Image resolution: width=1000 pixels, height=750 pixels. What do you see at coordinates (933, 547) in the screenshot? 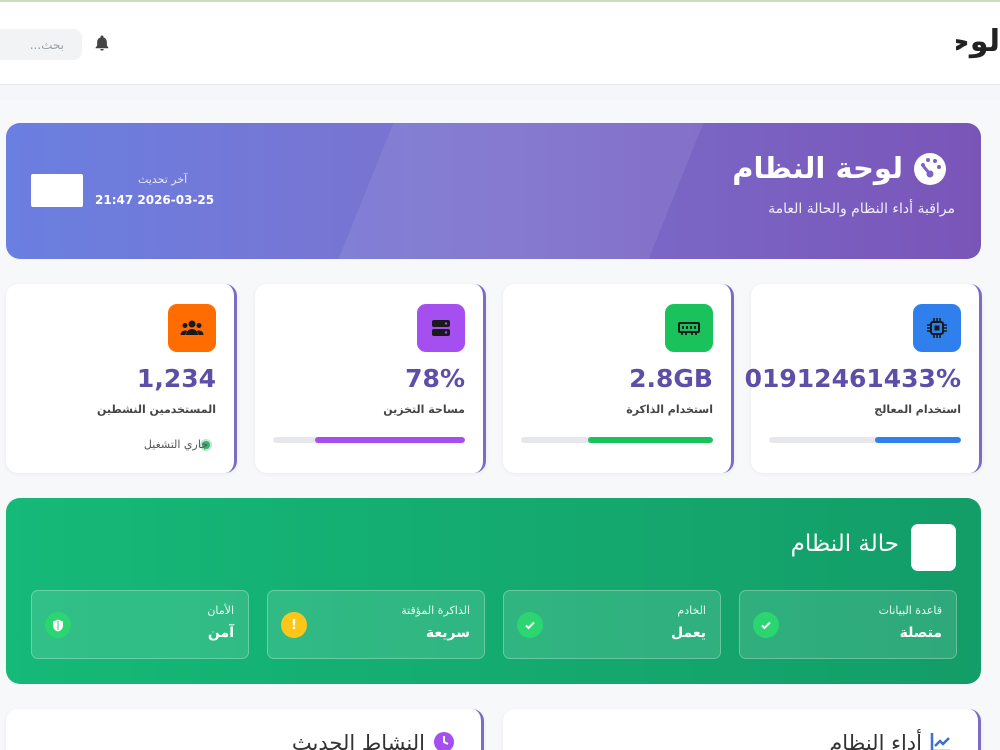
I see `status-icon-box` at bounding box center [933, 547].